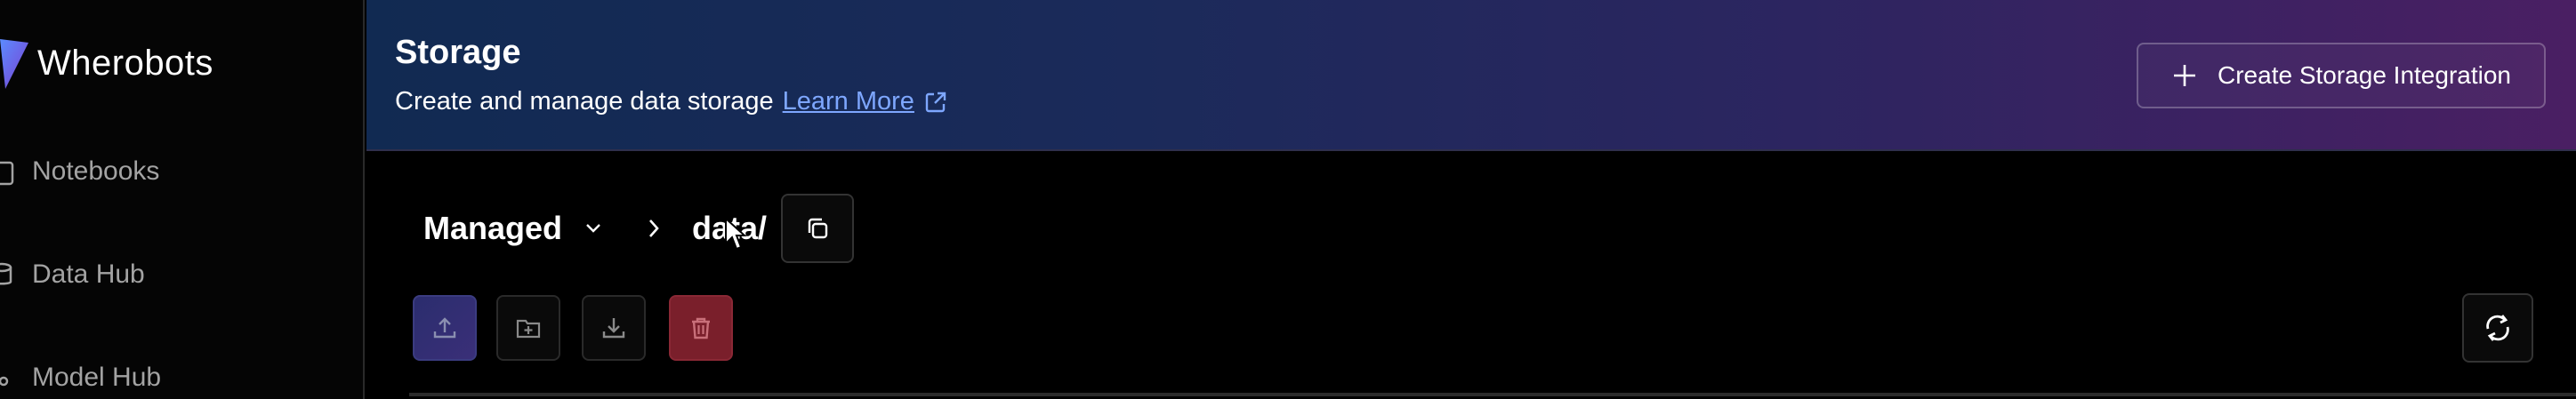  Describe the element at coordinates (493, 228) in the screenshot. I see `storage-type-label: Managed` at that location.